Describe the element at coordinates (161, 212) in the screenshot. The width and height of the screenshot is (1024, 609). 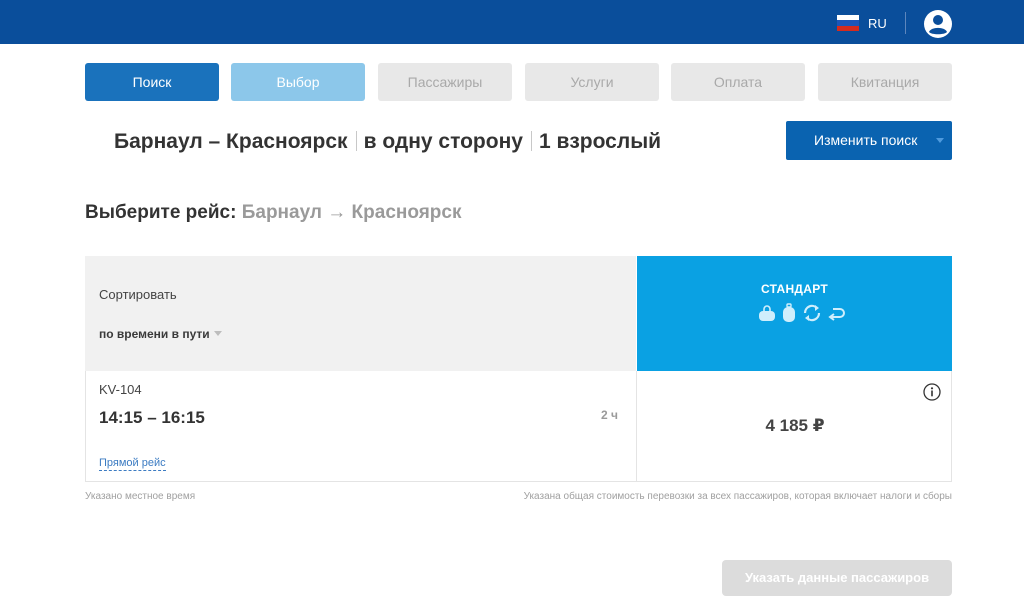
I see `choose-label: Выберите рейс:` at that location.